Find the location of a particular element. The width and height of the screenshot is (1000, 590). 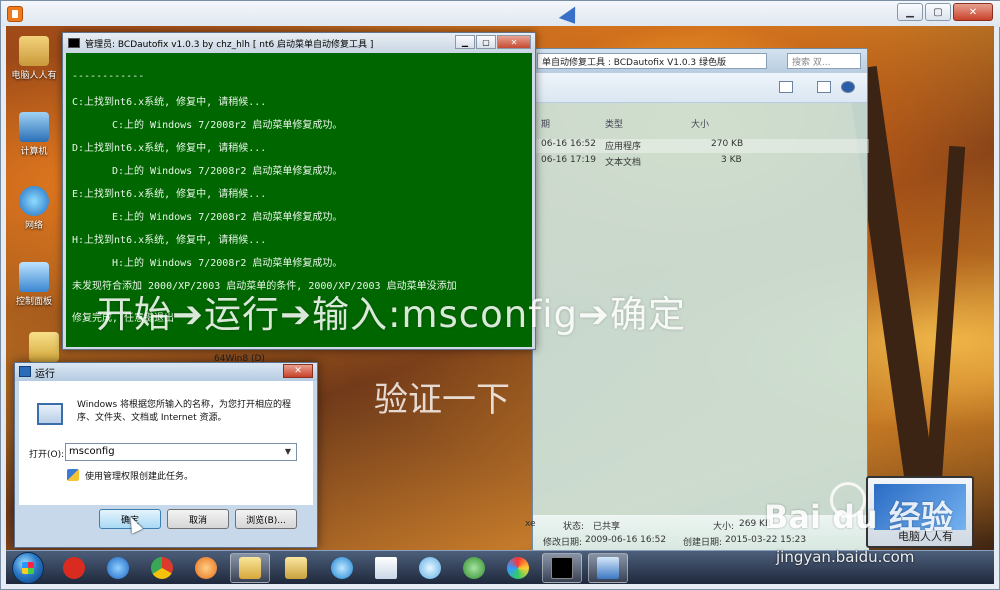

taskbar-explorer is located at coordinates (250, 568).